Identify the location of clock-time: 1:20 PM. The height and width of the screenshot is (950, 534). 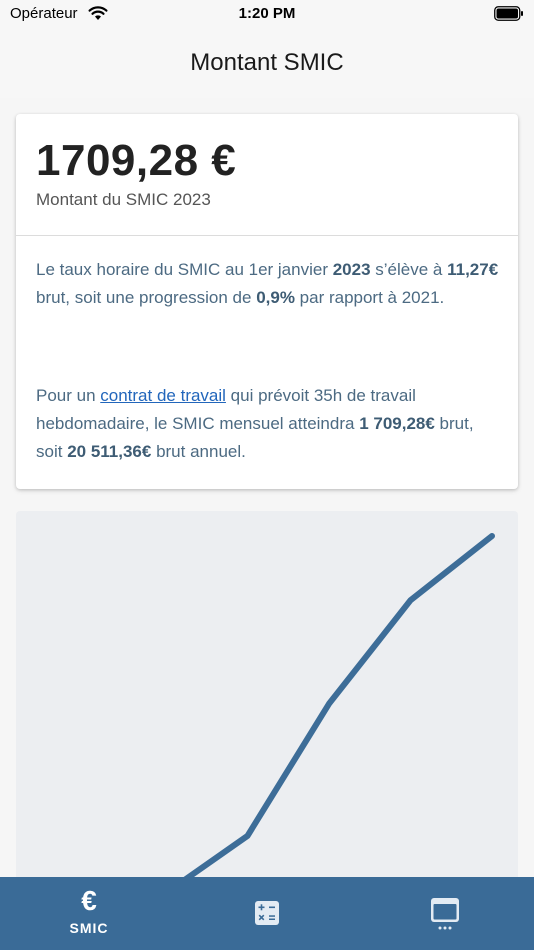
(267, 13).